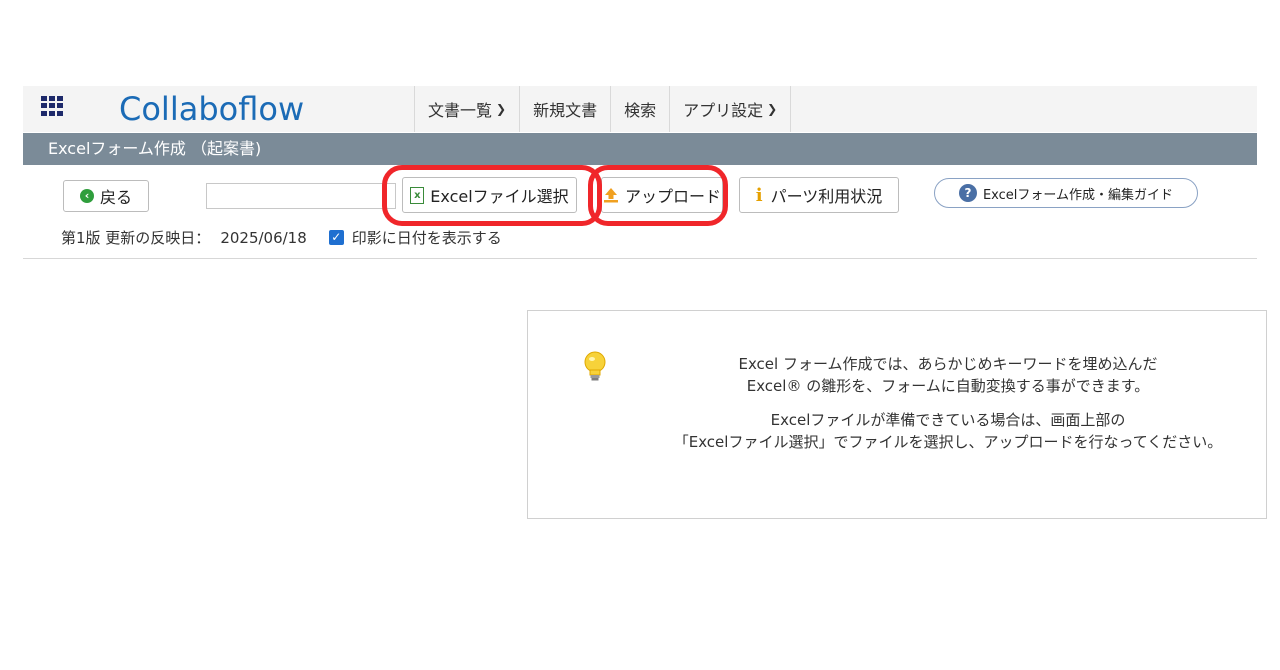 The width and height of the screenshot is (1280, 670). What do you see at coordinates (427, 237) in the screenshot?
I see `stamp-date-label: 印影に日付を表示する` at bounding box center [427, 237].